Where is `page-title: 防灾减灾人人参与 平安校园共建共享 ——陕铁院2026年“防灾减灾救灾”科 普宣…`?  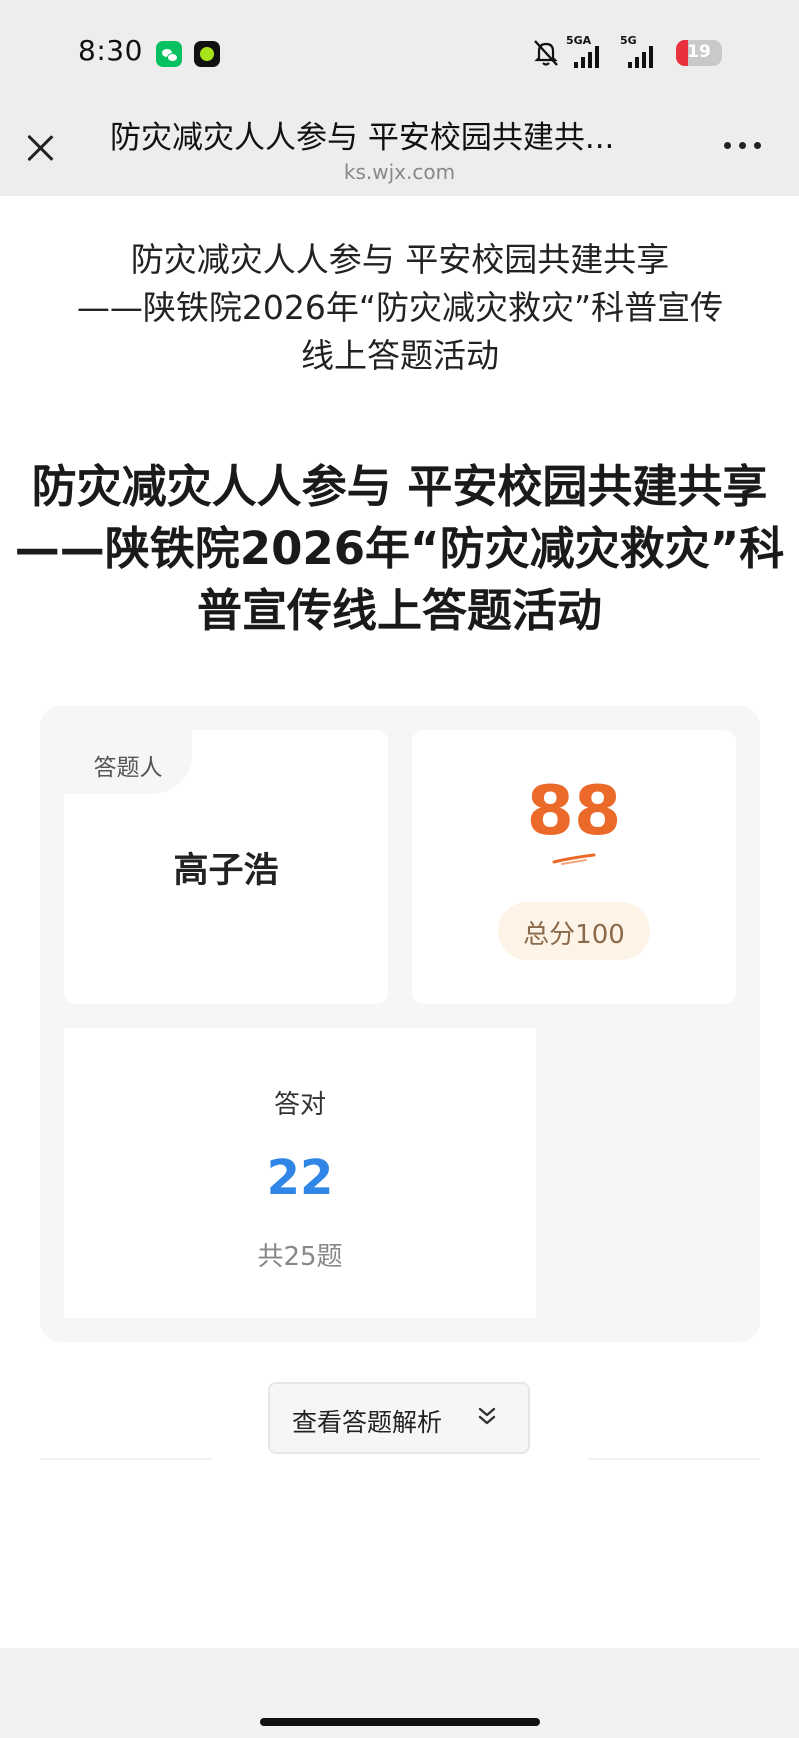 page-title: 防灾减灾人人参与 平安校园共建共享 ——陕铁院2026年“防灾减灾救灾”科 普宣… is located at coordinates (399, 548).